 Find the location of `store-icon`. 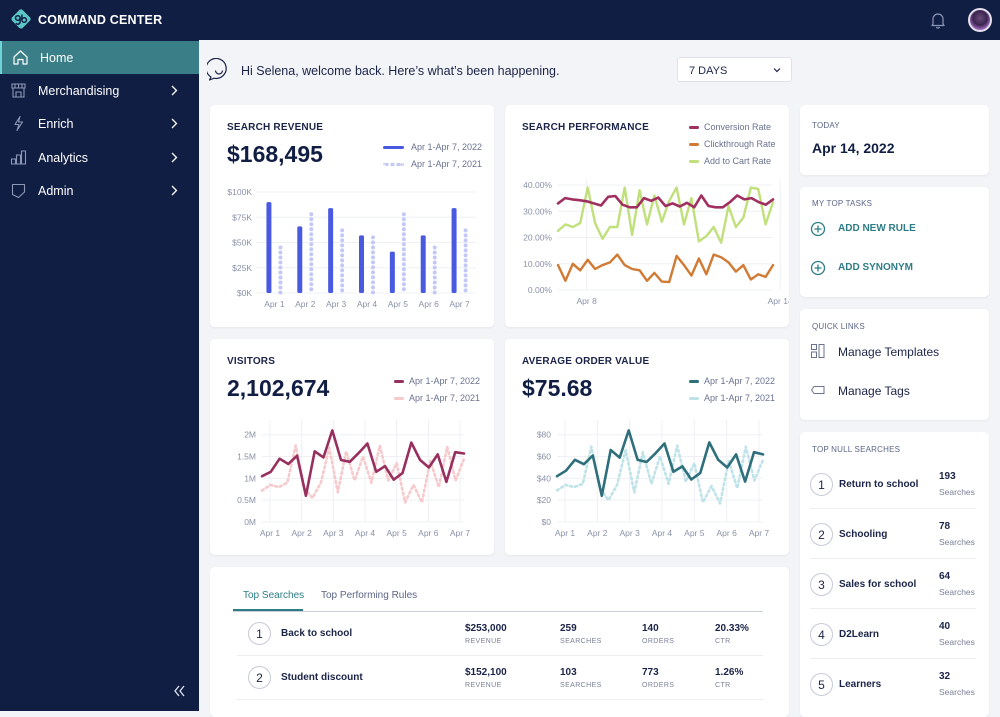

store-icon is located at coordinates (18, 90).